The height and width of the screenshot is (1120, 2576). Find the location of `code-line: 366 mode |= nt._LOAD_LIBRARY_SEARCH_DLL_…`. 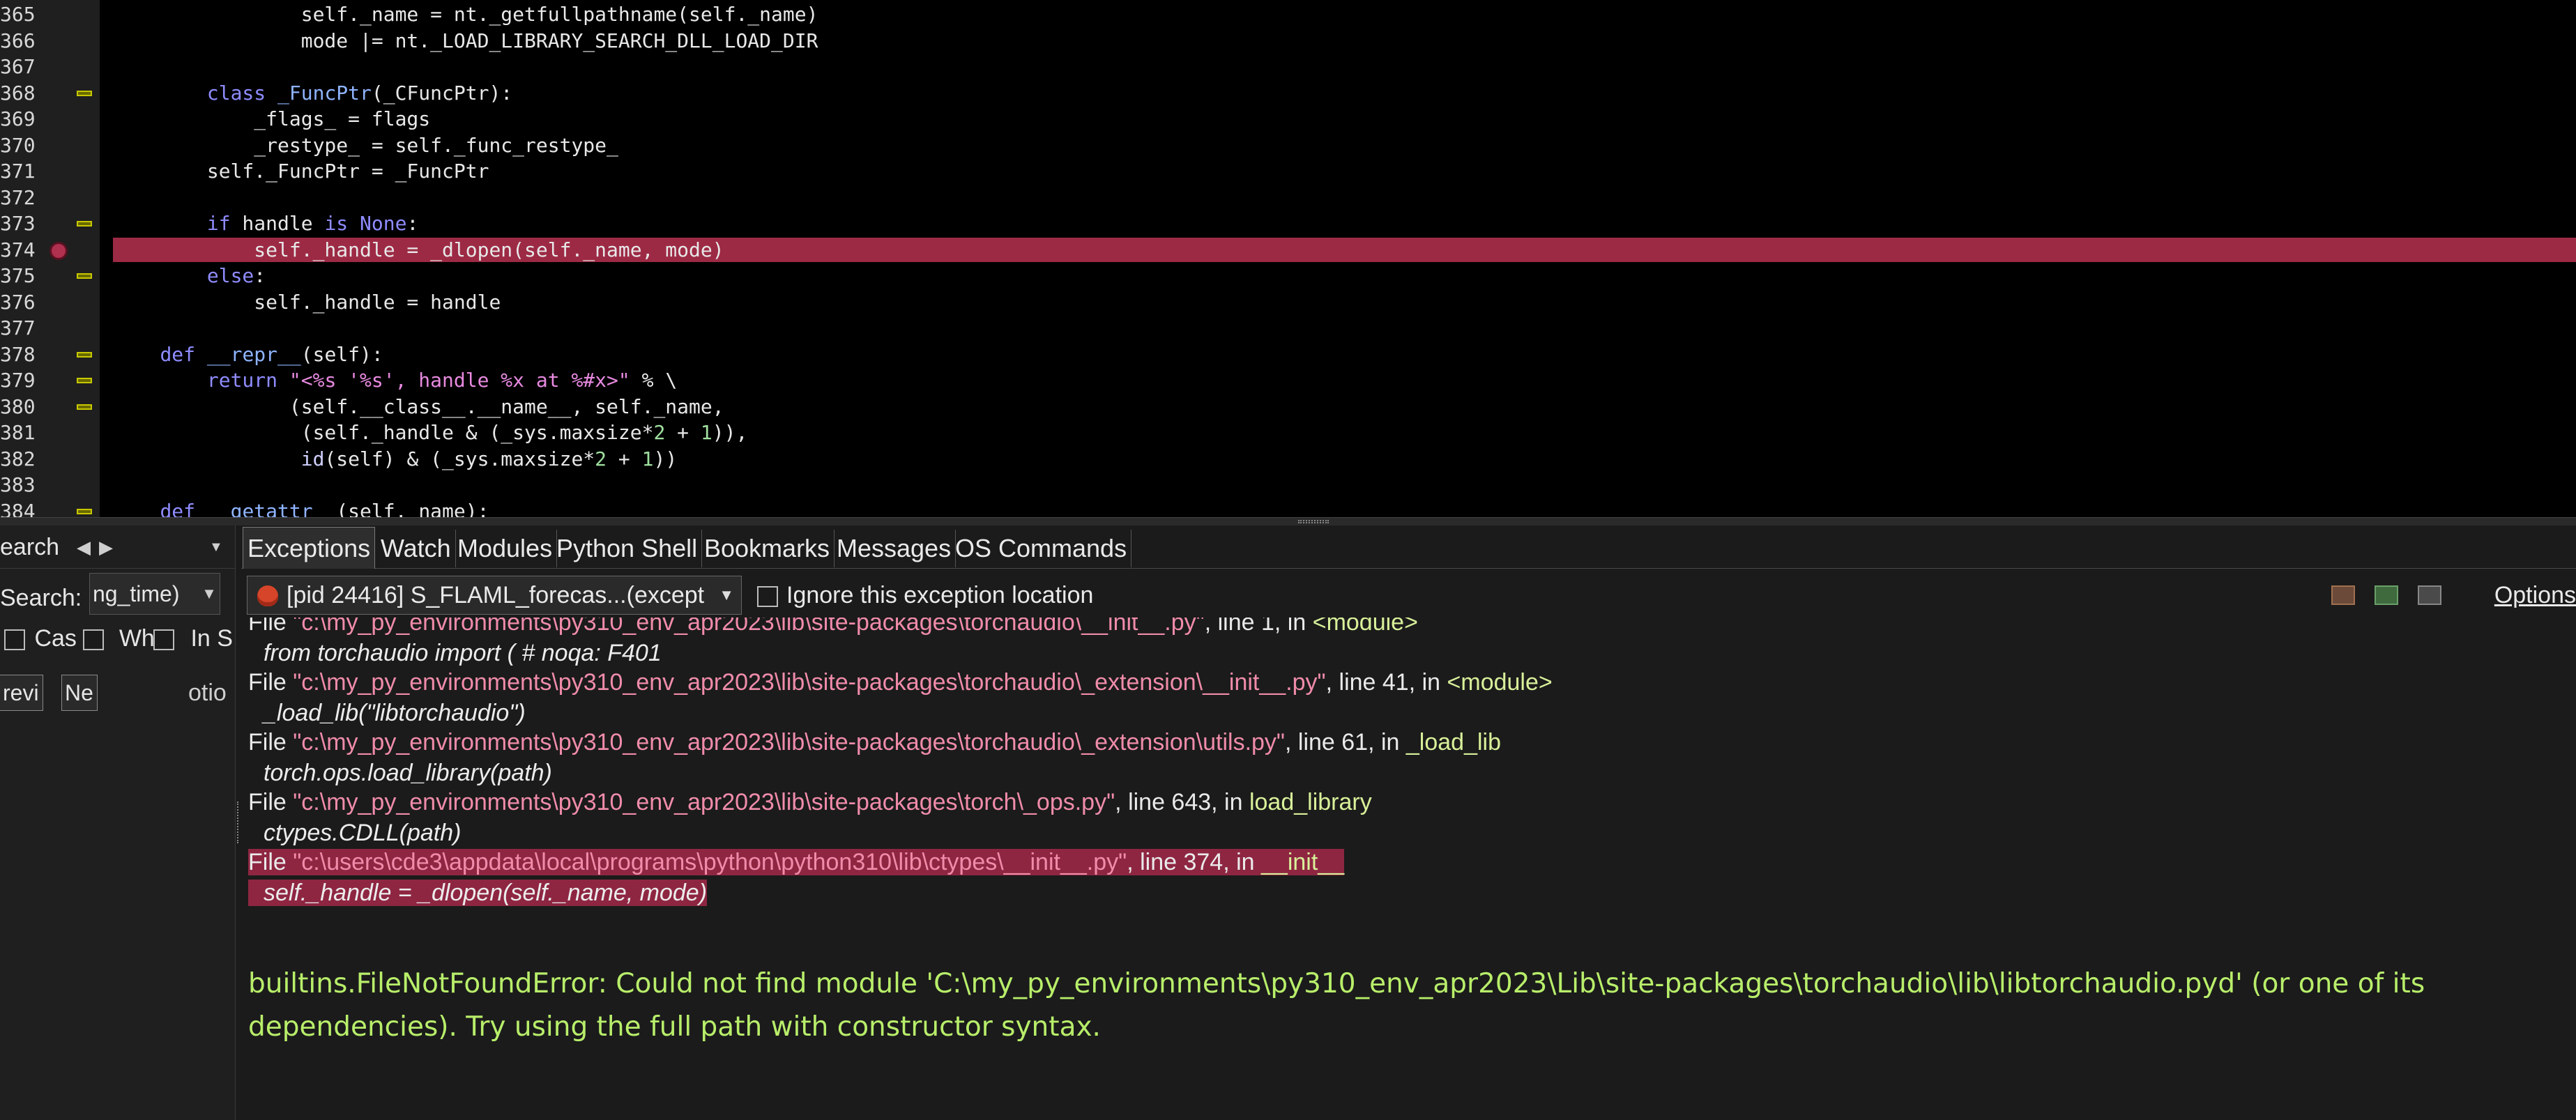

code-line: 366 mode |= nt._LOAD_LIBRARY_SEARCH_DLL_… is located at coordinates (1288, 41).